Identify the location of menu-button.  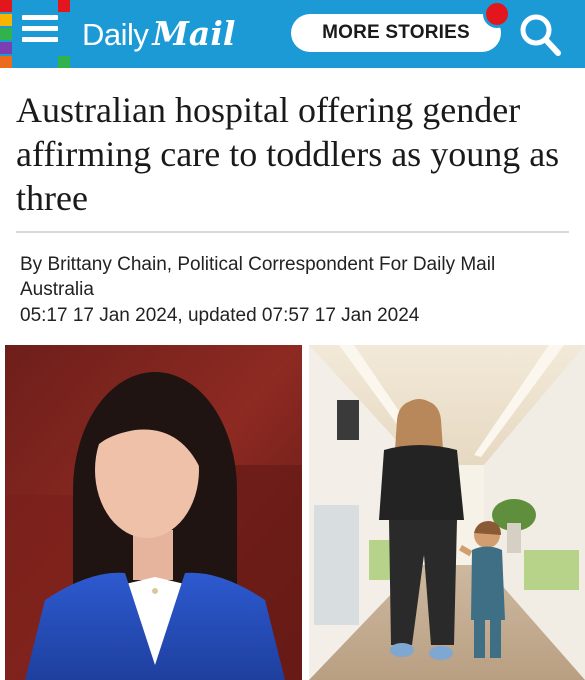
(35, 34).